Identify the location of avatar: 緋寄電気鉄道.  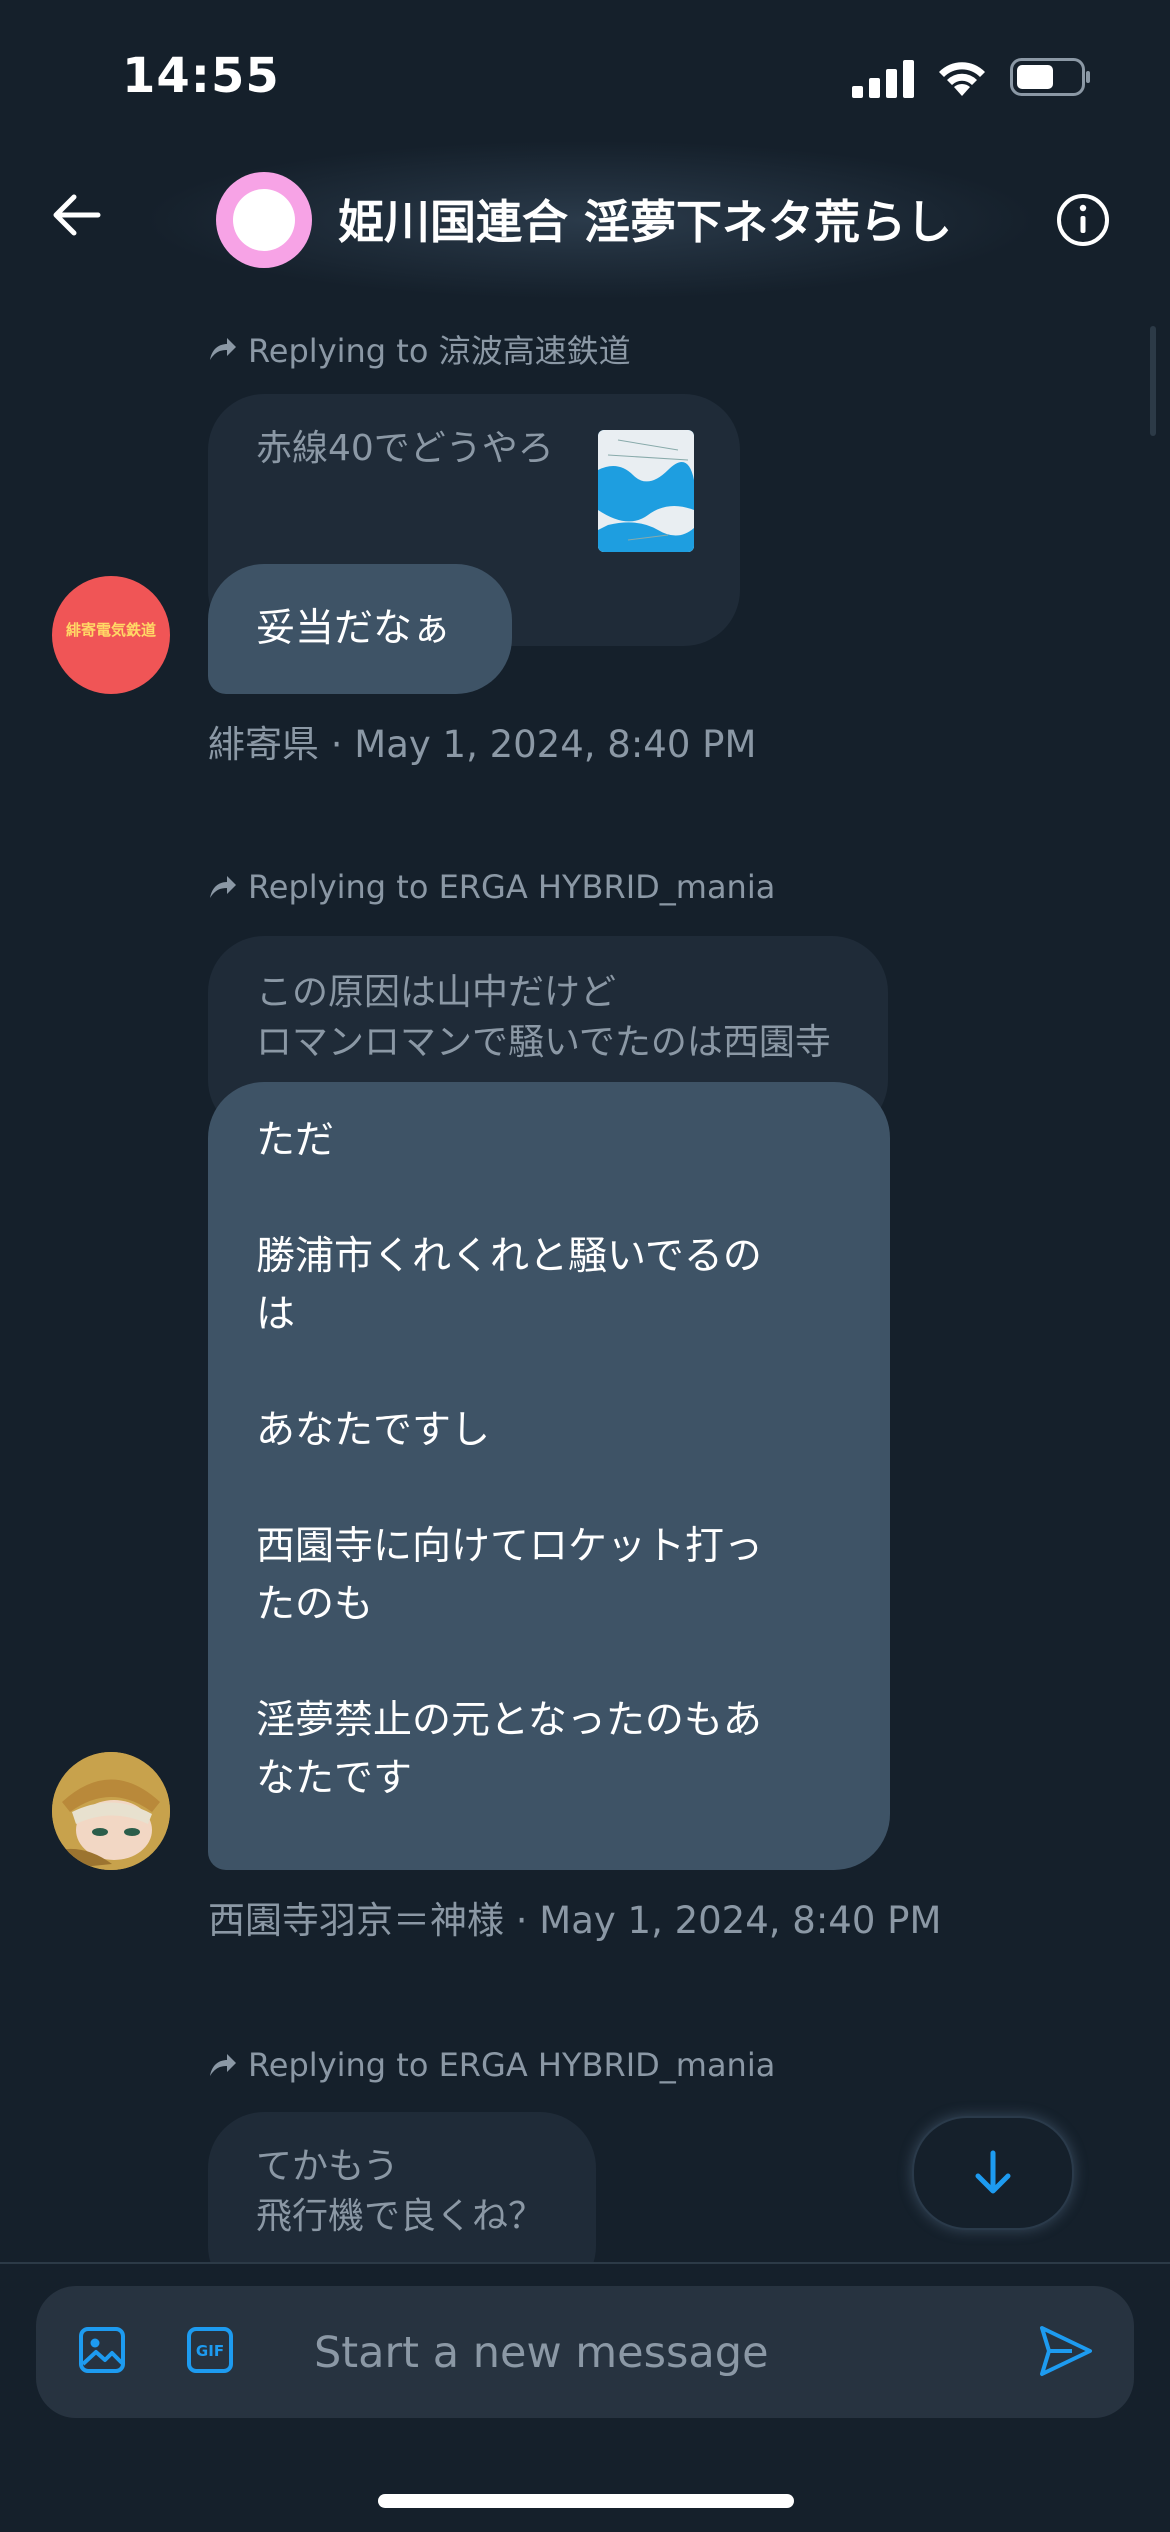
(111, 635).